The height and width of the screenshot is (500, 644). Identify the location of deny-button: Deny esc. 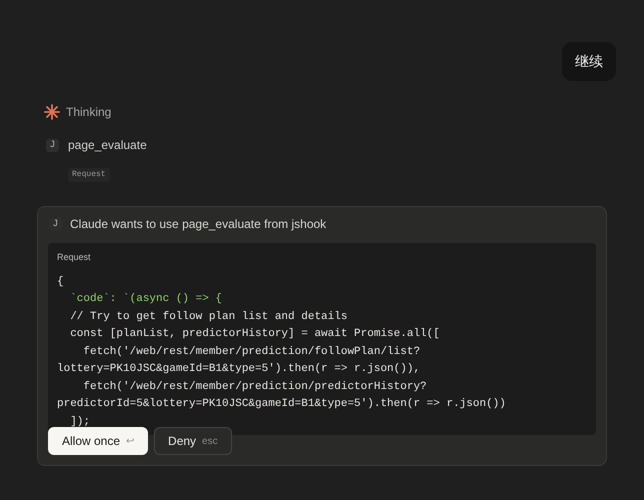
(193, 441).